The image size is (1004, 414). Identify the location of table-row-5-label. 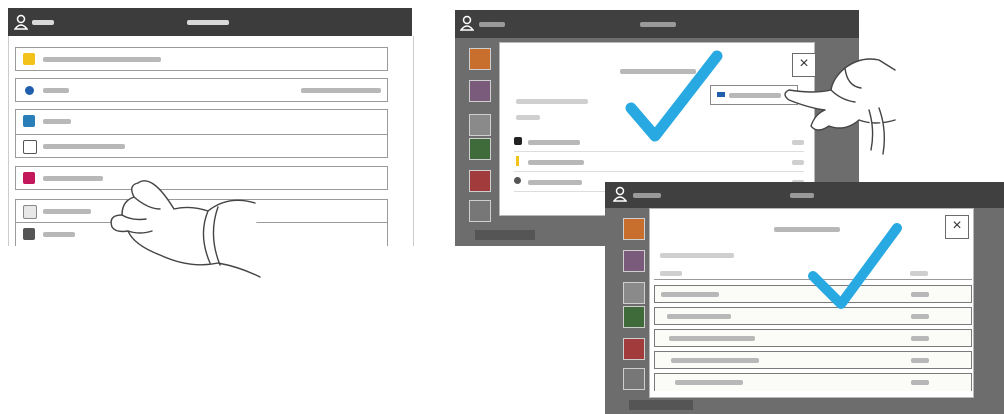
(709, 382).